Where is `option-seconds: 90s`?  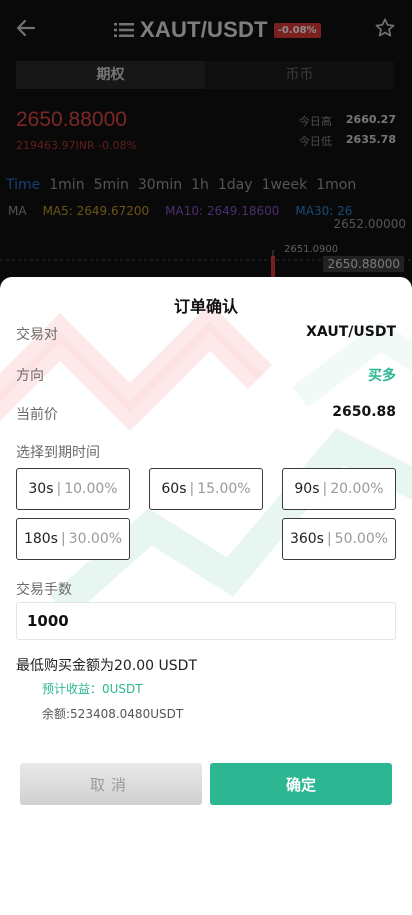 option-seconds: 90s is located at coordinates (307, 489).